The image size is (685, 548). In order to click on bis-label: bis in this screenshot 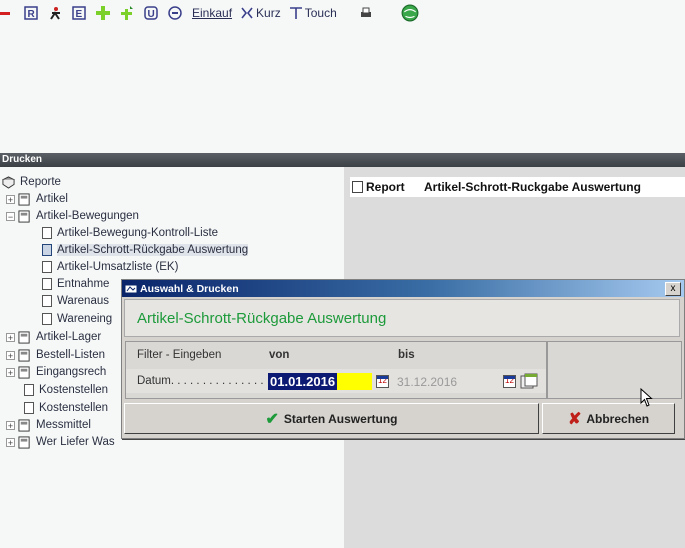, I will do `click(406, 355)`.